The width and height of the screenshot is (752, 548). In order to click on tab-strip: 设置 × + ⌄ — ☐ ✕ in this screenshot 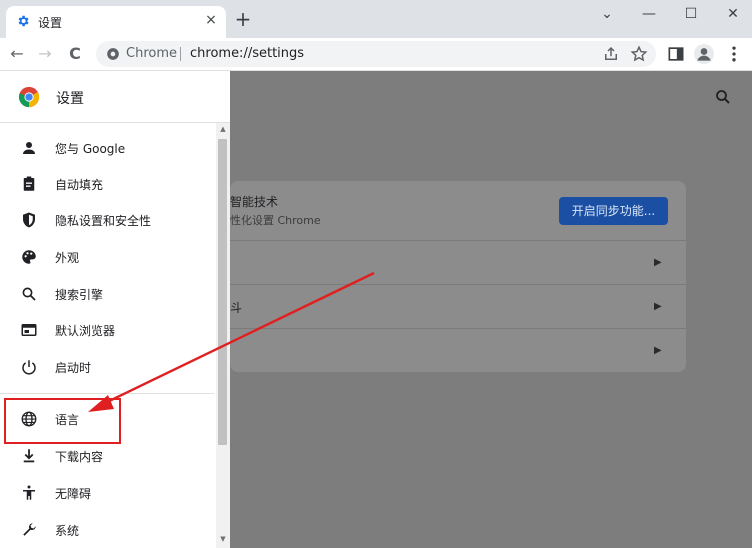, I will do `click(376, 19)`.